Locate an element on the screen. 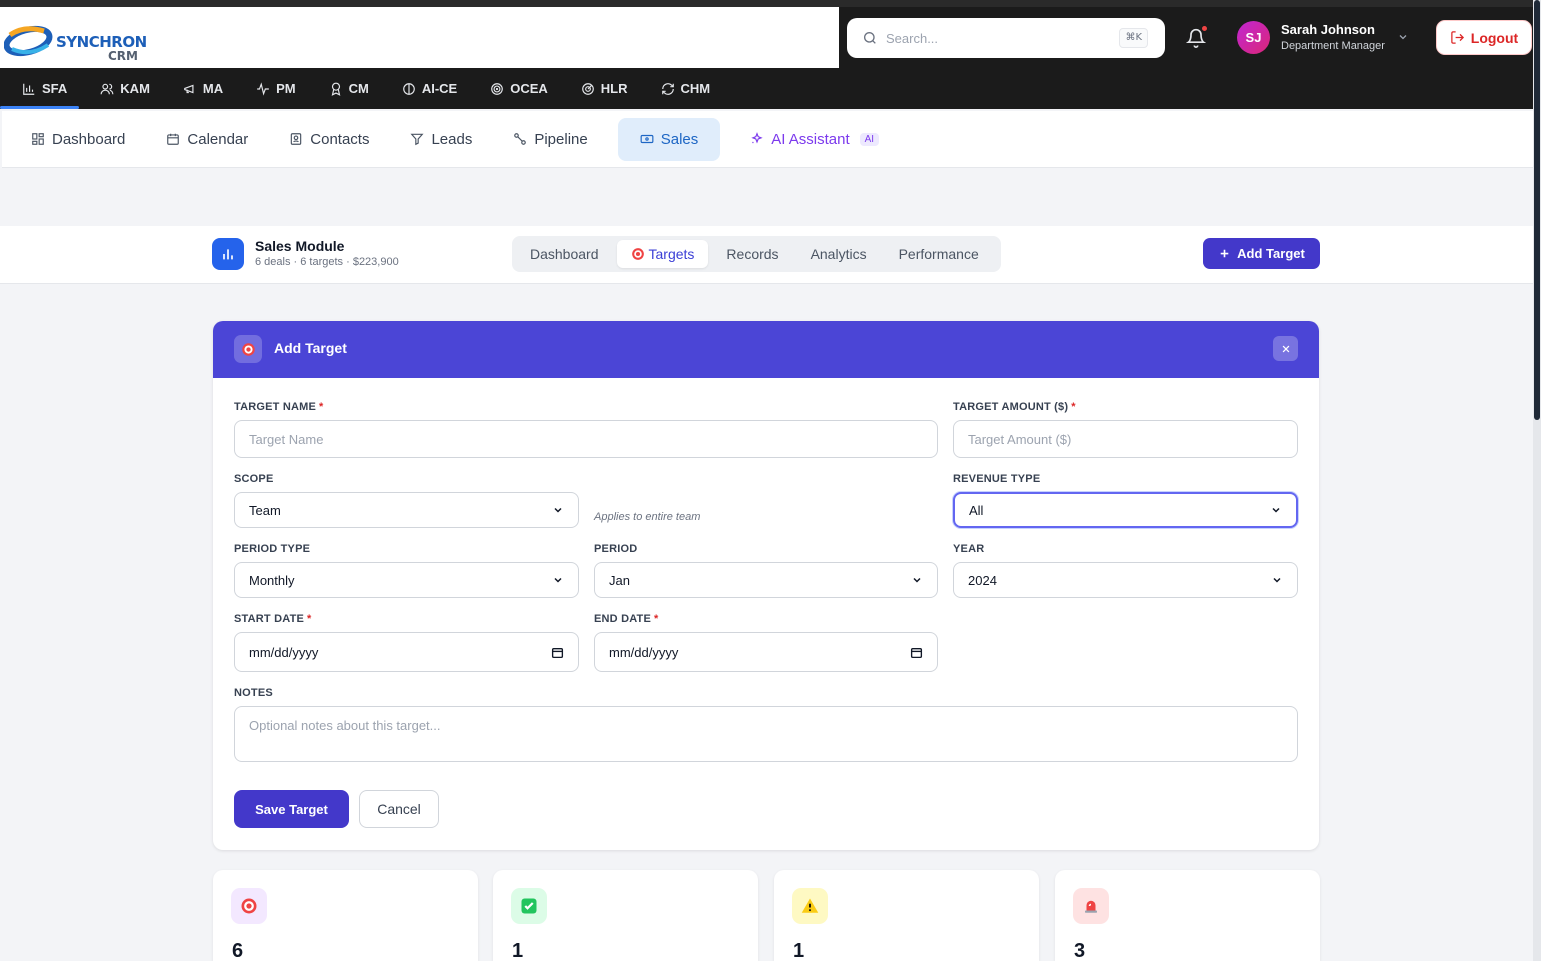 The height and width of the screenshot is (961, 1541). period-select: Jan is located at coordinates (766, 580).